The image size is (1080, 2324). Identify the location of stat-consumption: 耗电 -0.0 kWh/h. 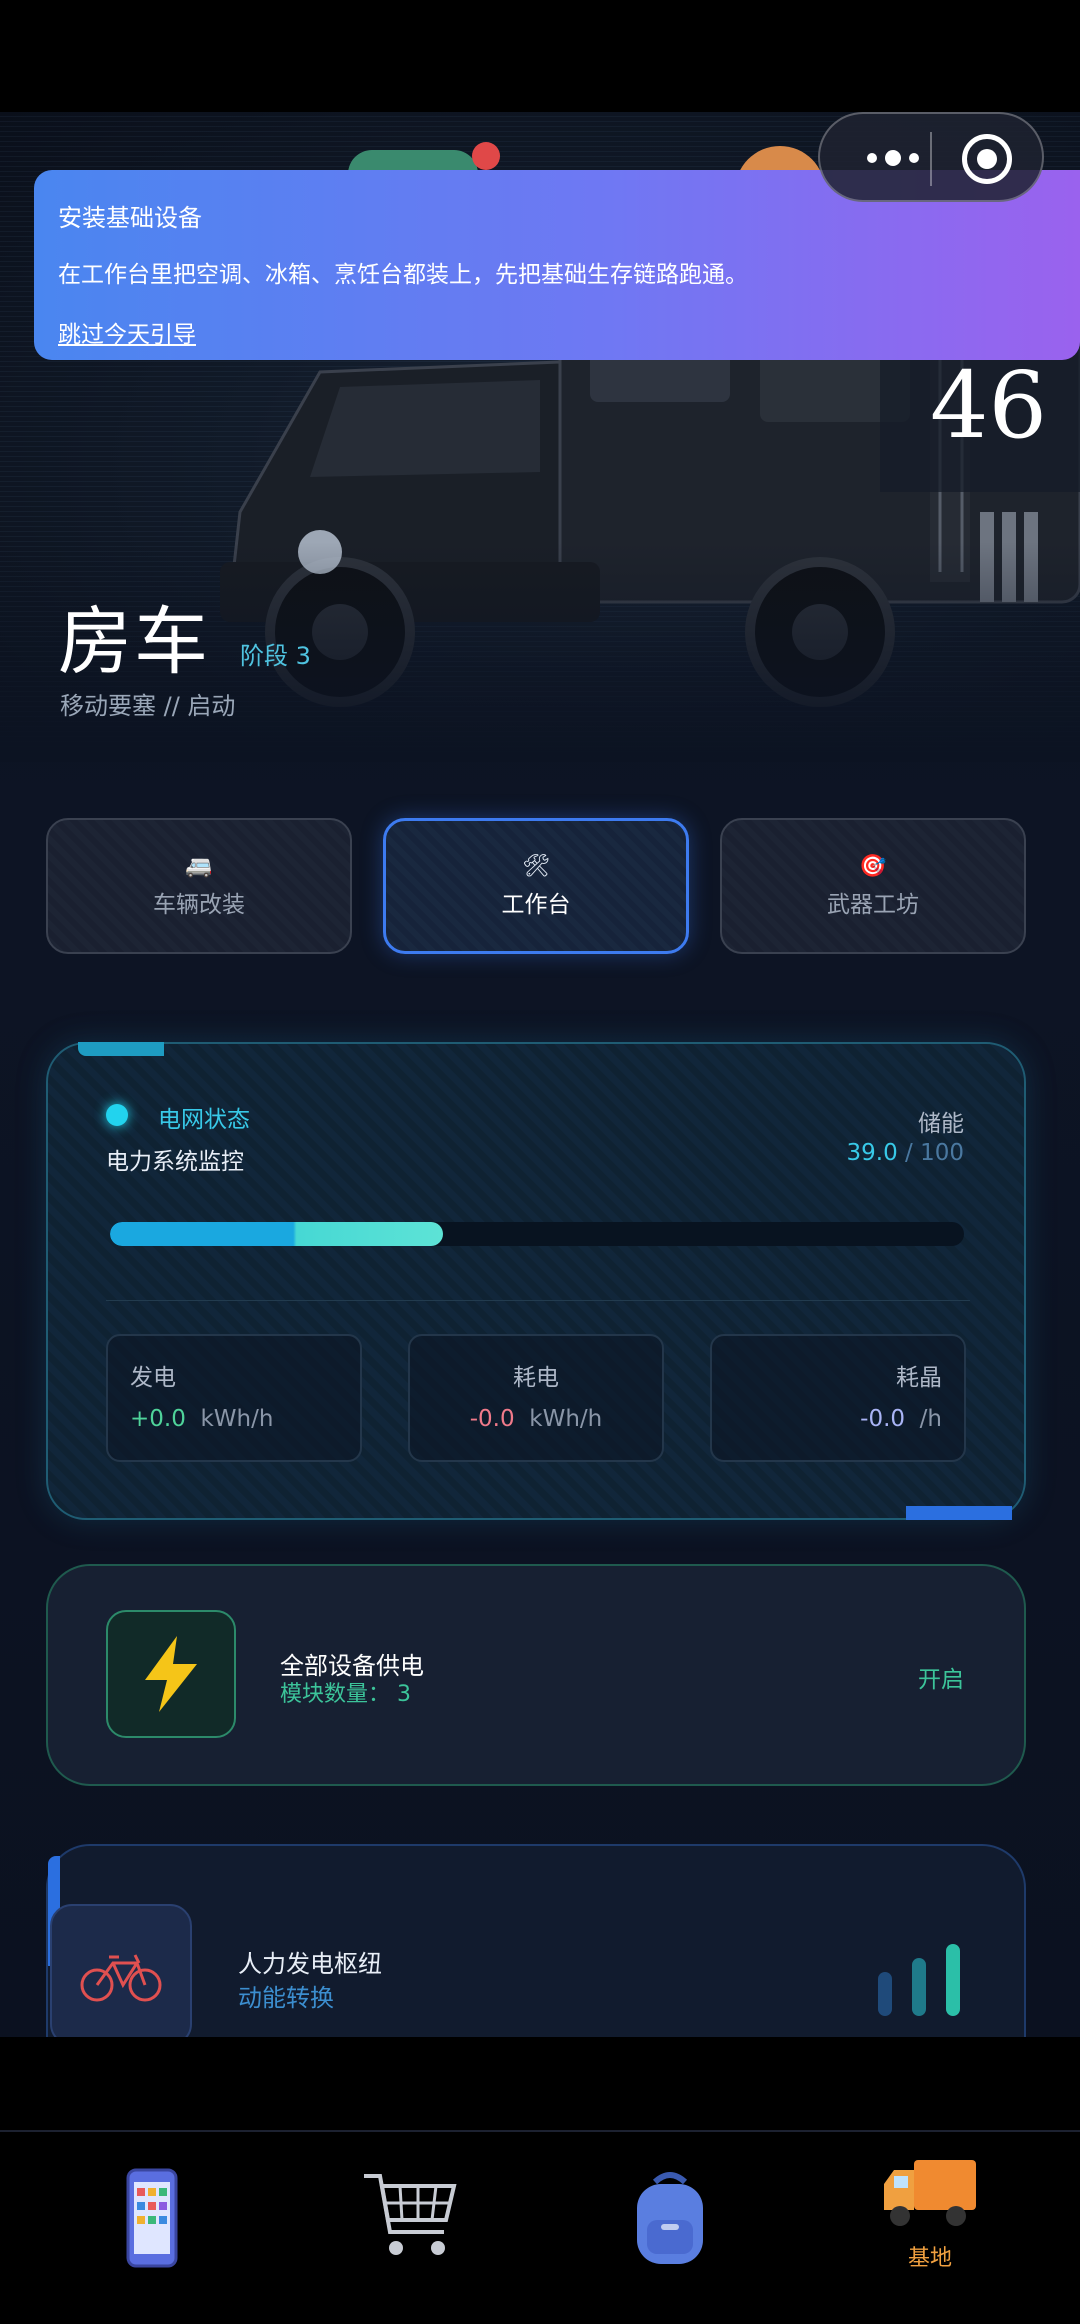
(536, 1398).